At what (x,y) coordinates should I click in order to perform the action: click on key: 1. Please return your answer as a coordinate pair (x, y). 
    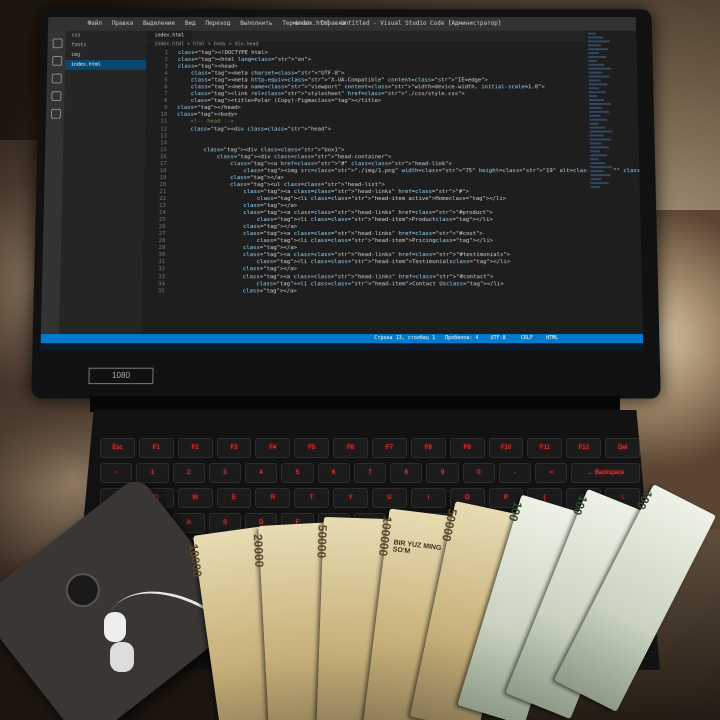
    Looking at the image, I should click on (152, 473).